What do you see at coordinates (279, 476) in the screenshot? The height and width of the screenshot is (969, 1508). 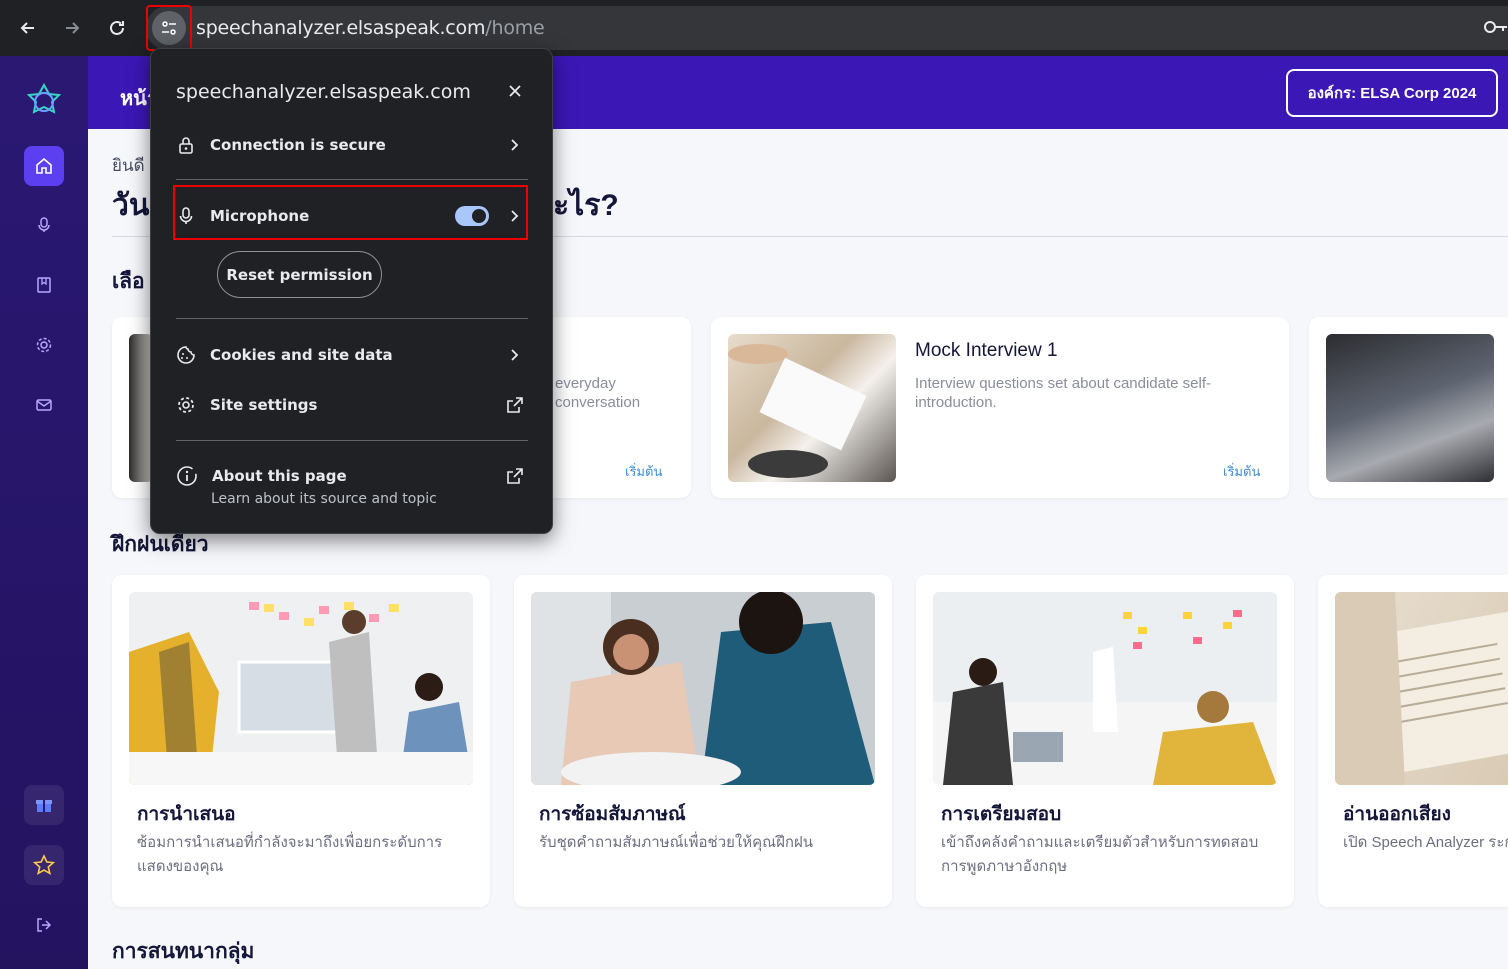 I see `about-label: About this page` at bounding box center [279, 476].